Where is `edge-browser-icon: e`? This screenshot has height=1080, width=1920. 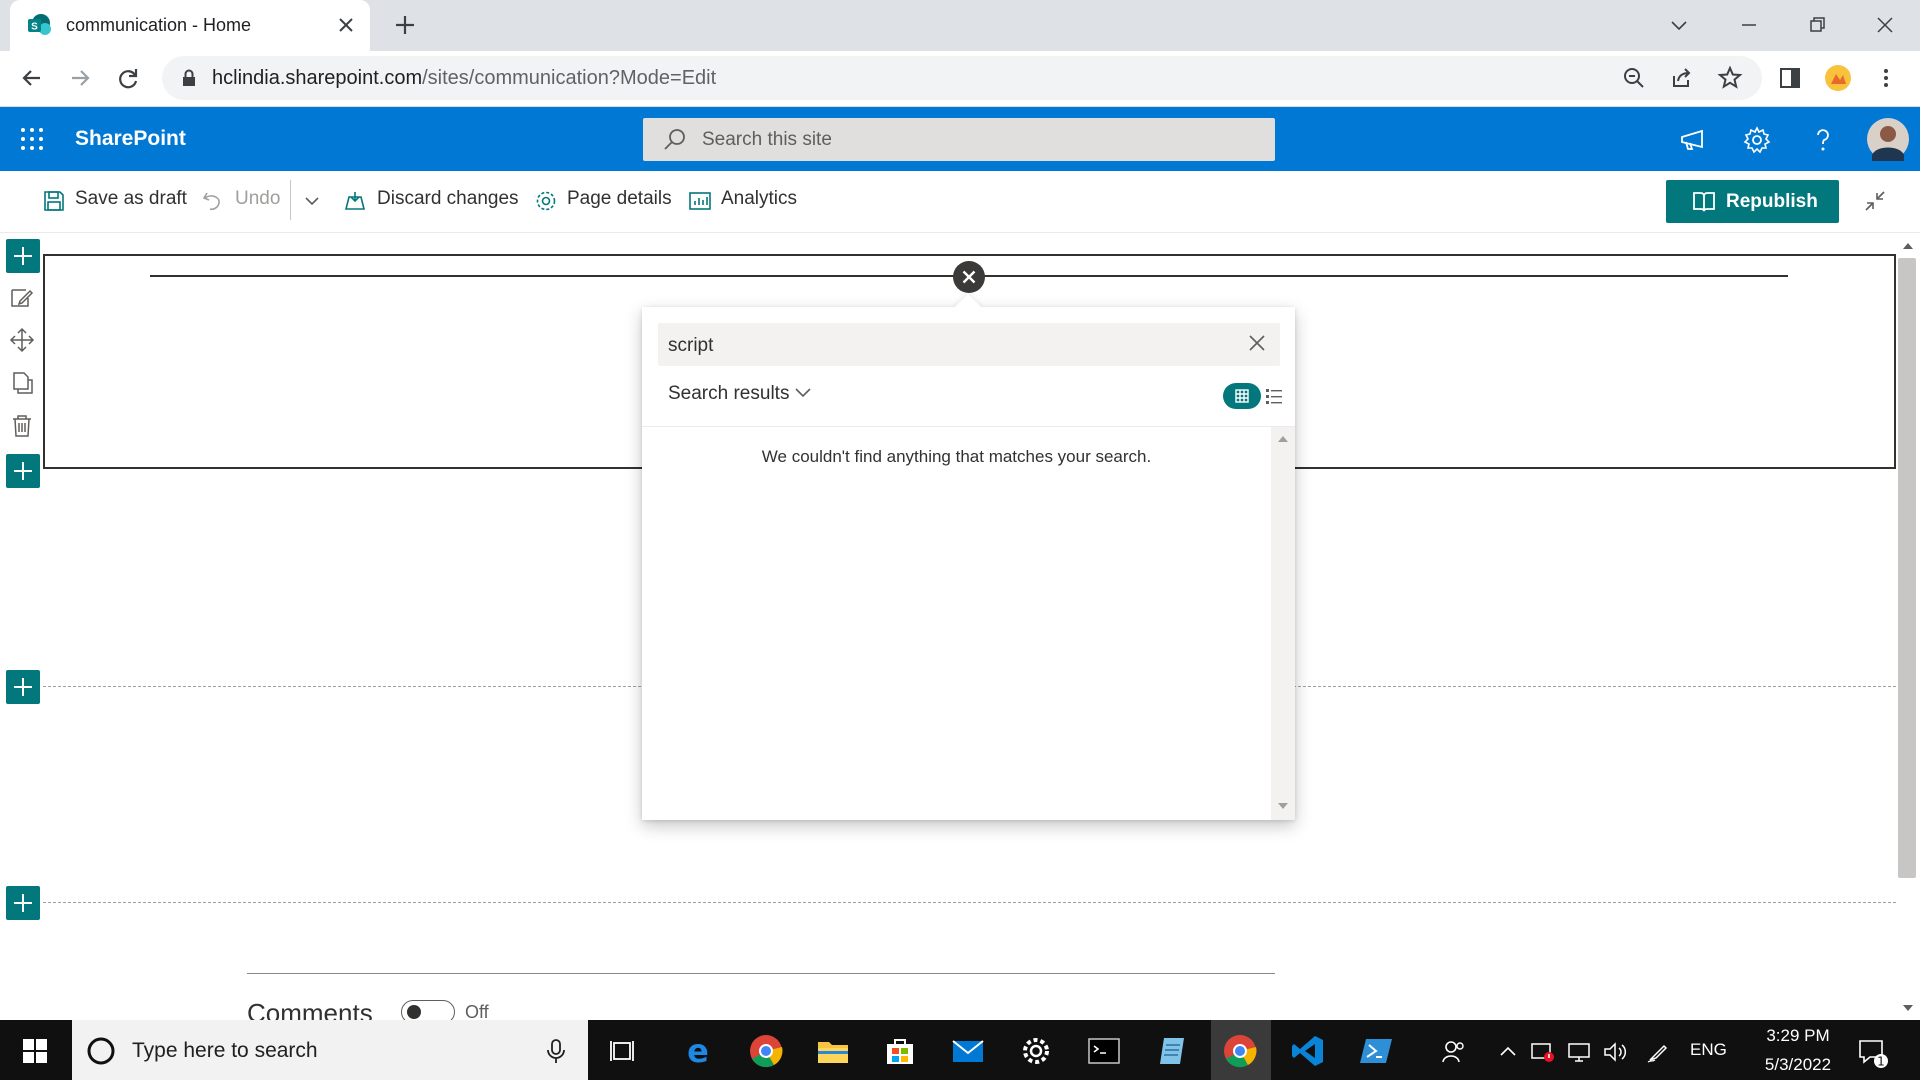 edge-browser-icon: e is located at coordinates (698, 1051).